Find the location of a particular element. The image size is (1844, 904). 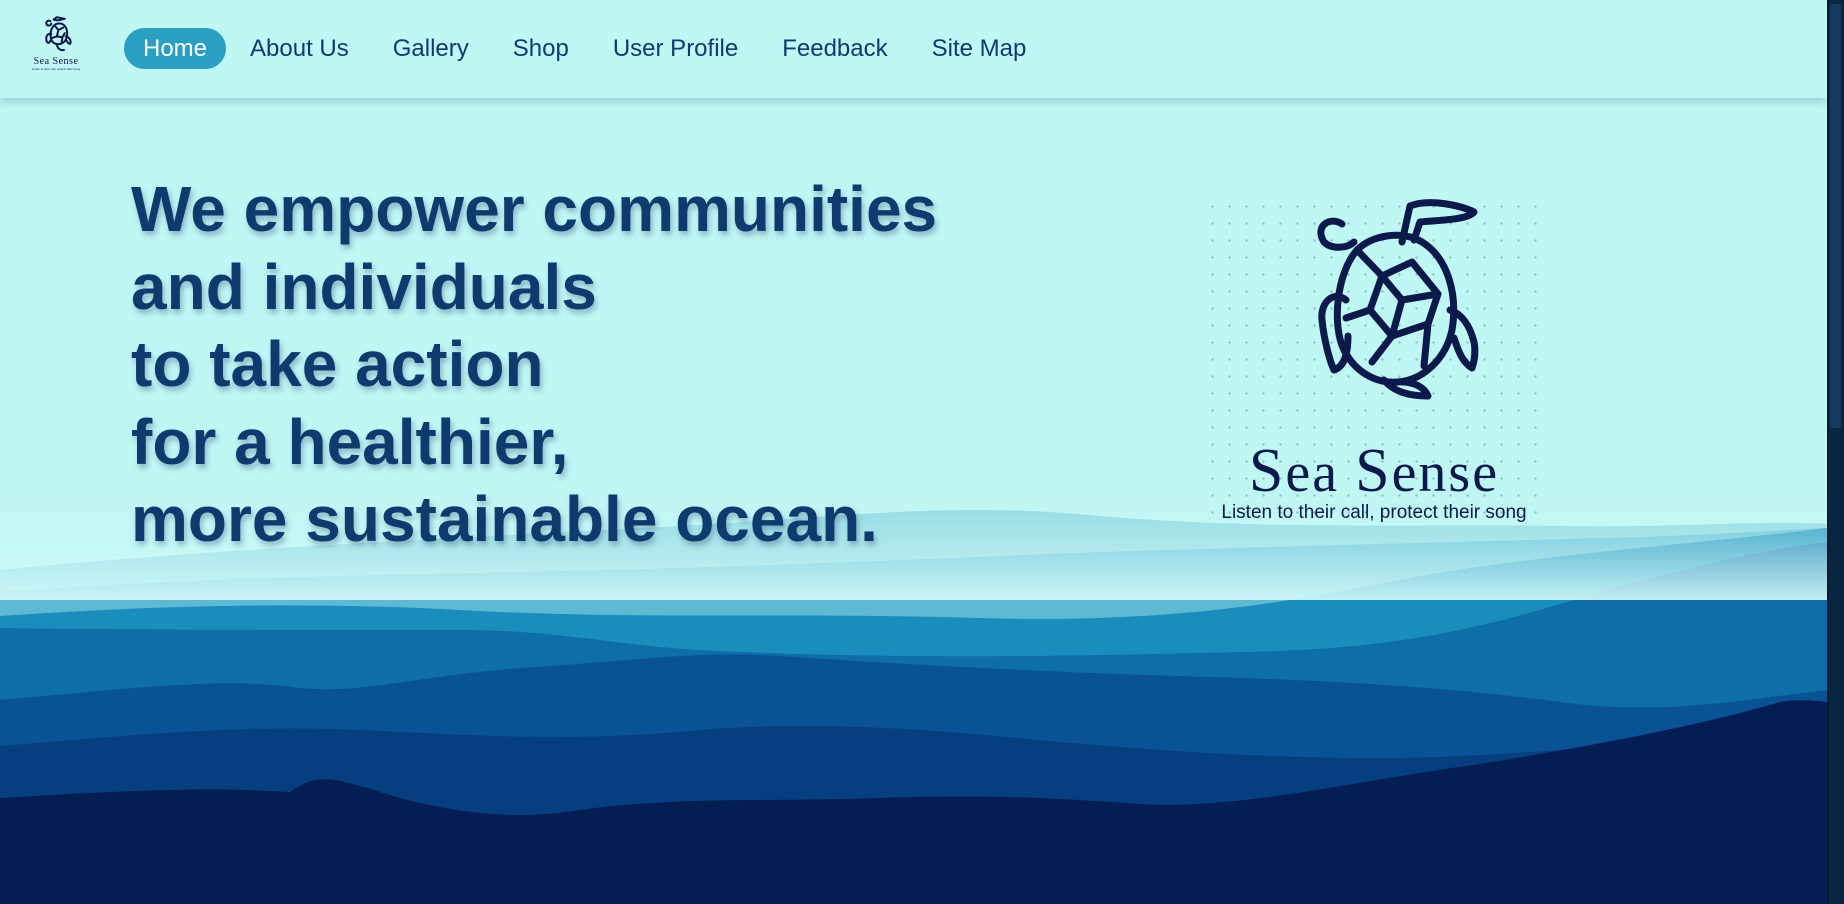

hero-headline-line: We empower communities is located at coordinates (534, 209).